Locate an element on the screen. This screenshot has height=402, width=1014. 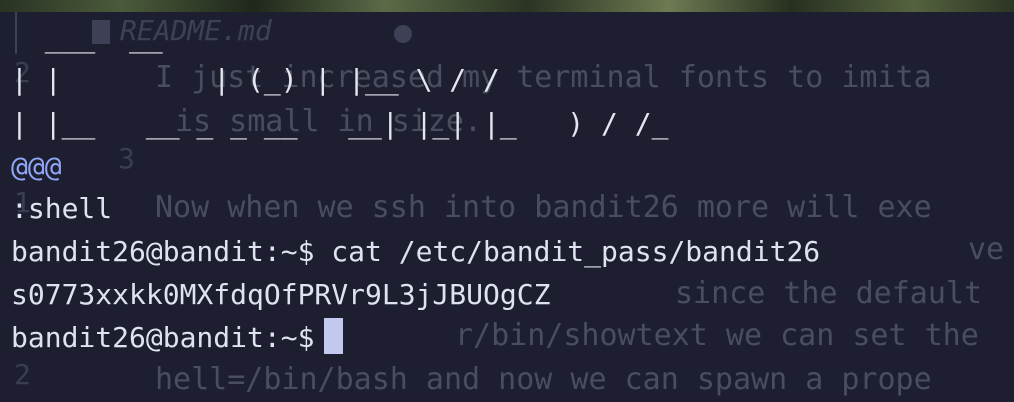
ascii-art-line: | | | (_) | |__ \ / / is located at coordinates (255, 79).